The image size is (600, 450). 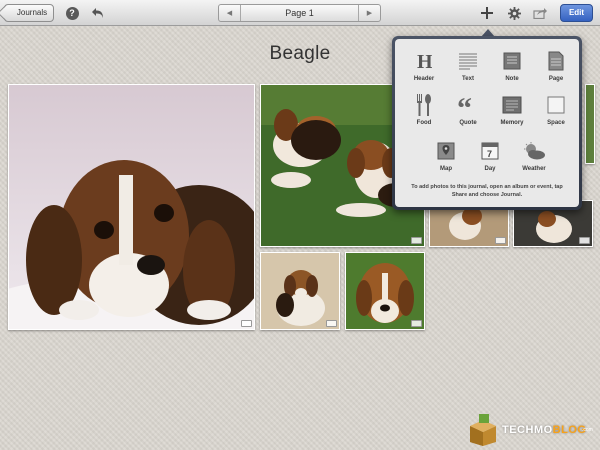 I want to click on calendar-icon: 7, so click(x=490, y=151).